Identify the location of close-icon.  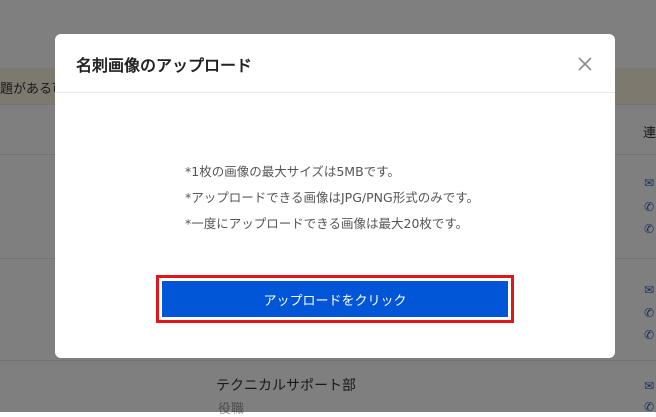
(585, 64).